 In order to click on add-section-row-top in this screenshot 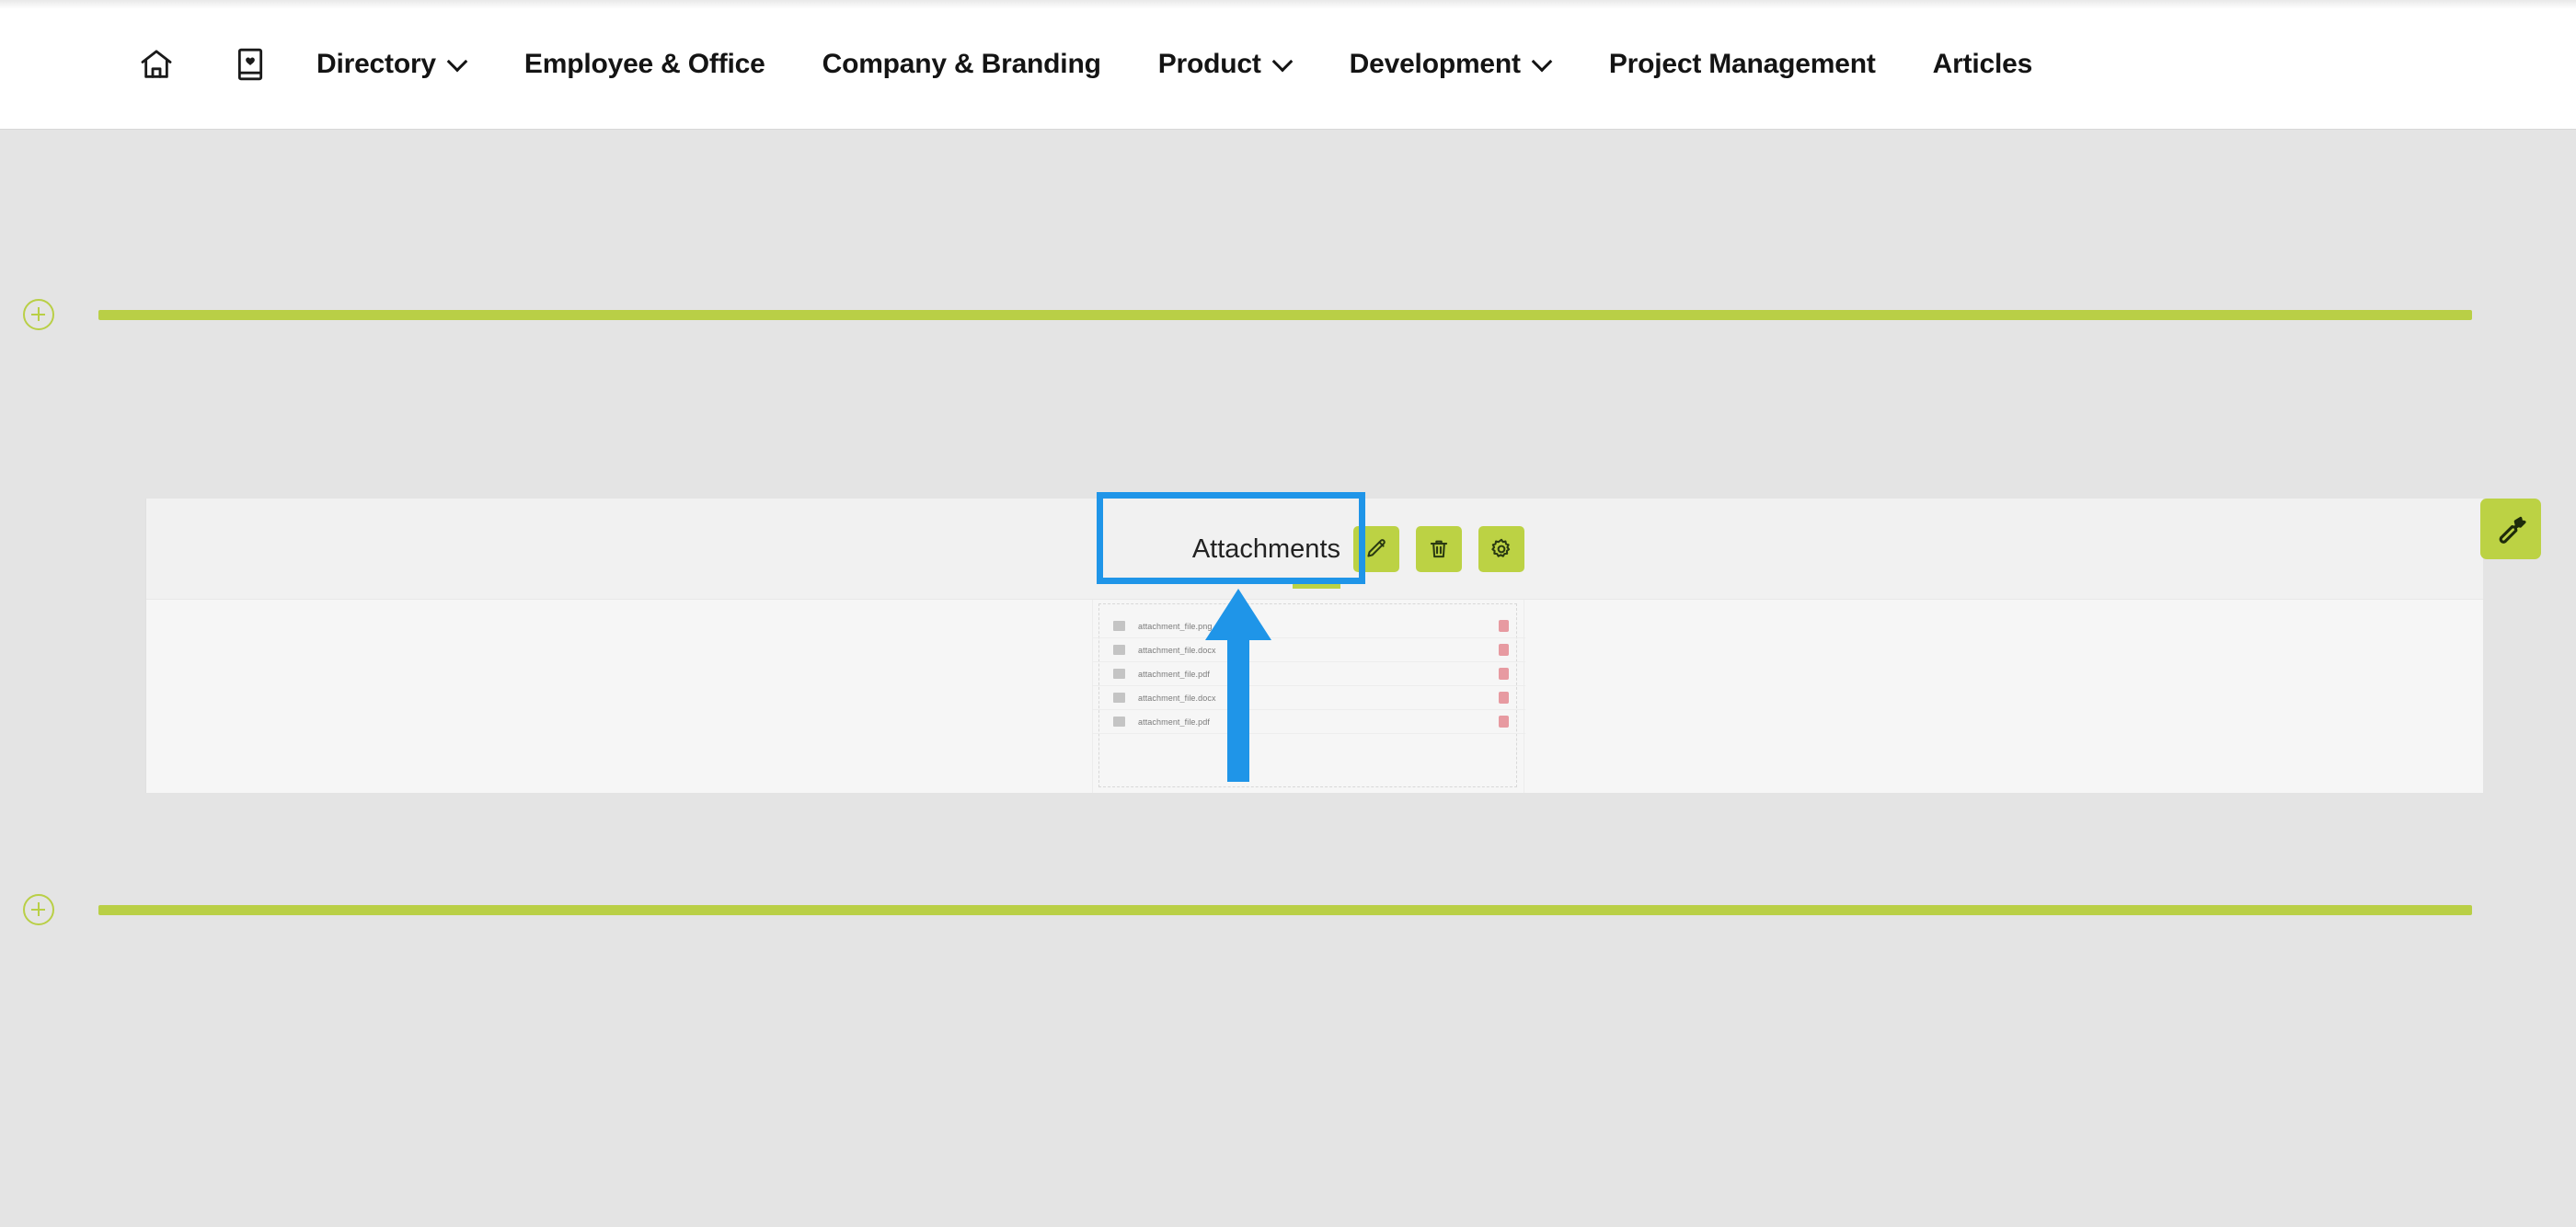, I will do `click(1288, 314)`.